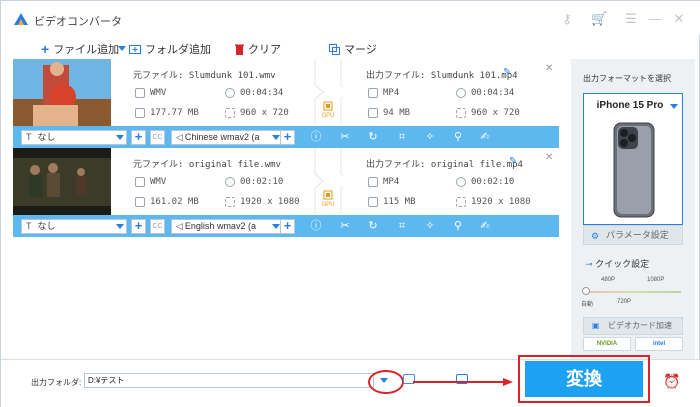 This screenshot has width=700, height=407. I want to click on output-resolution: 960 x 720, so click(495, 113).